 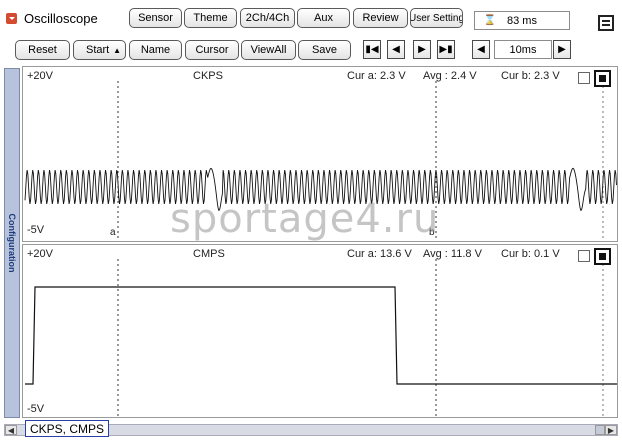 What do you see at coordinates (268, 50) in the screenshot?
I see `viewall-button: ViewAll` at bounding box center [268, 50].